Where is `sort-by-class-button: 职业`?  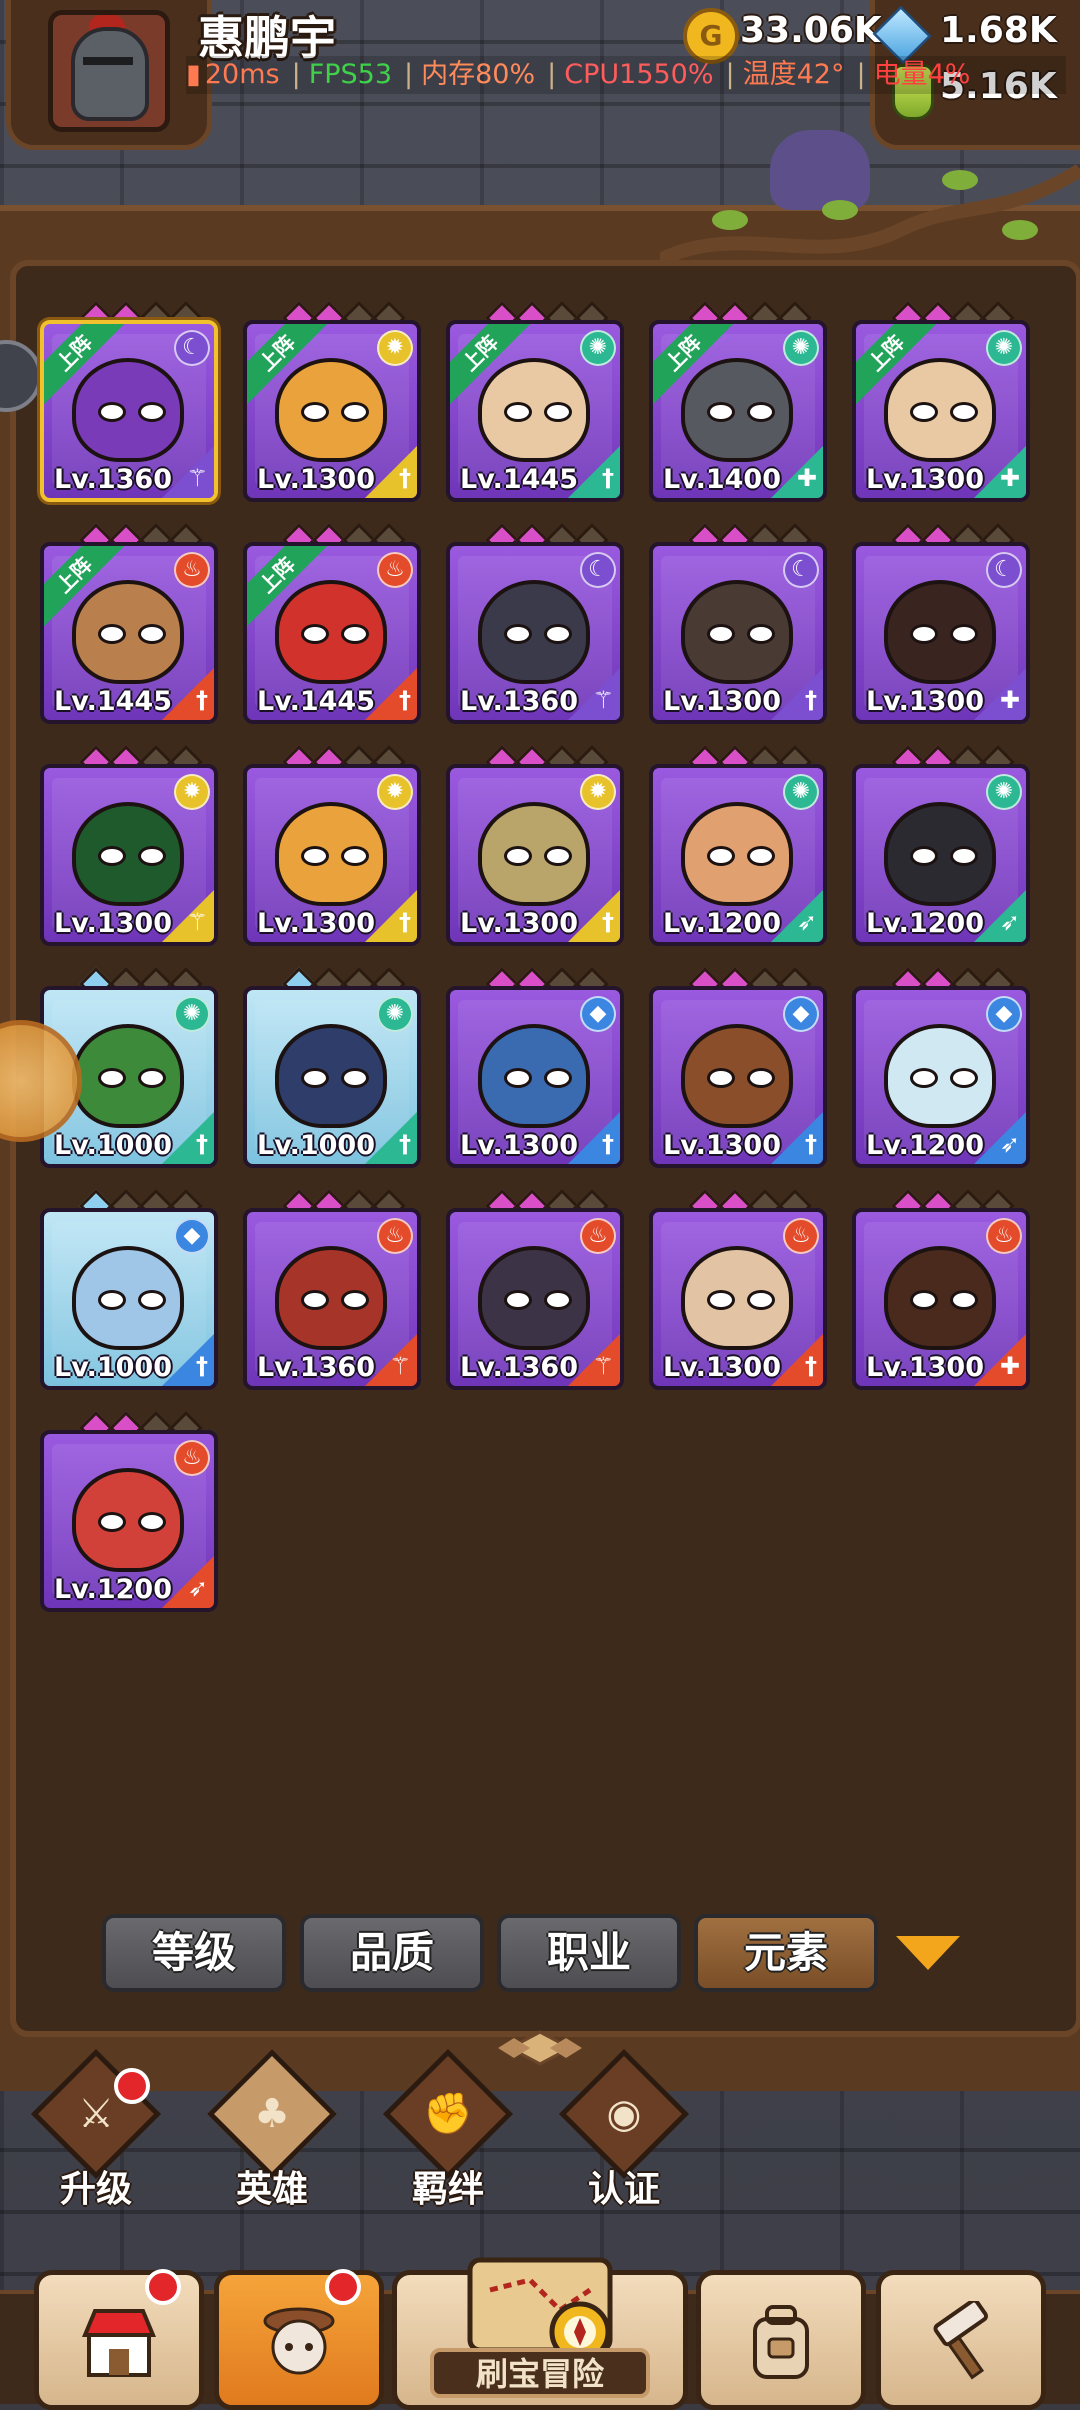
sort-by-class-button: 职业 is located at coordinates (589, 1953).